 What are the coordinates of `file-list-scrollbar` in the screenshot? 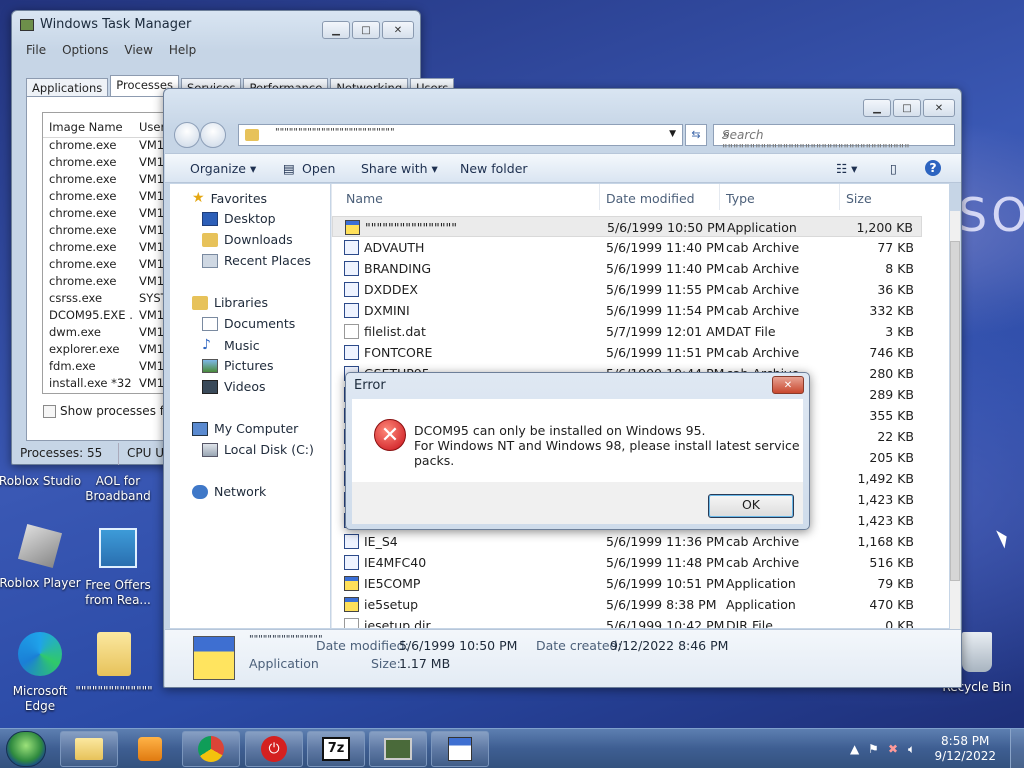 It's located at (955, 420).